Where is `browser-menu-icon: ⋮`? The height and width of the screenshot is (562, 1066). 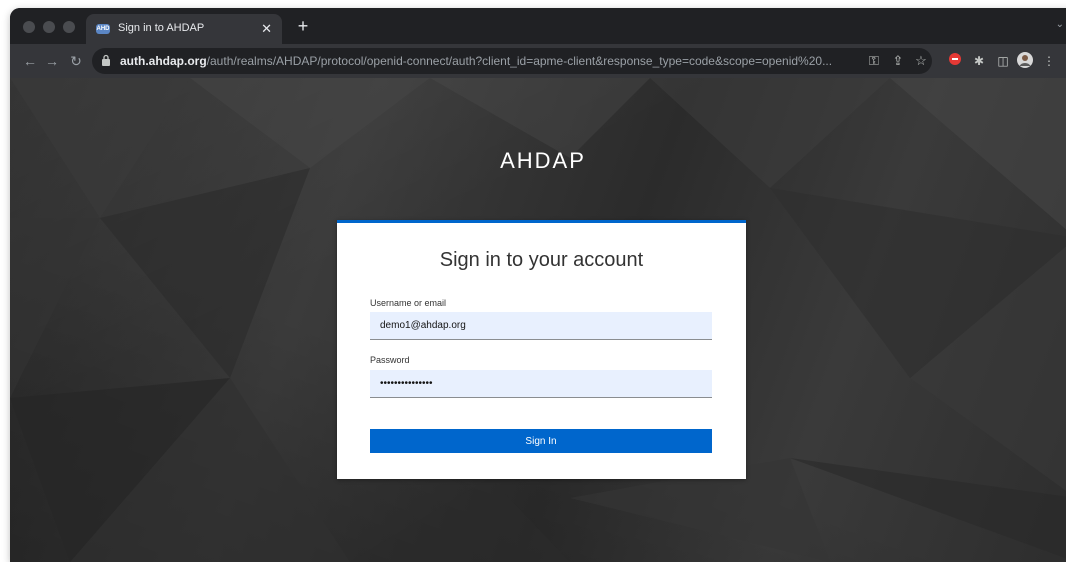 browser-menu-icon: ⋮ is located at coordinates (1049, 61).